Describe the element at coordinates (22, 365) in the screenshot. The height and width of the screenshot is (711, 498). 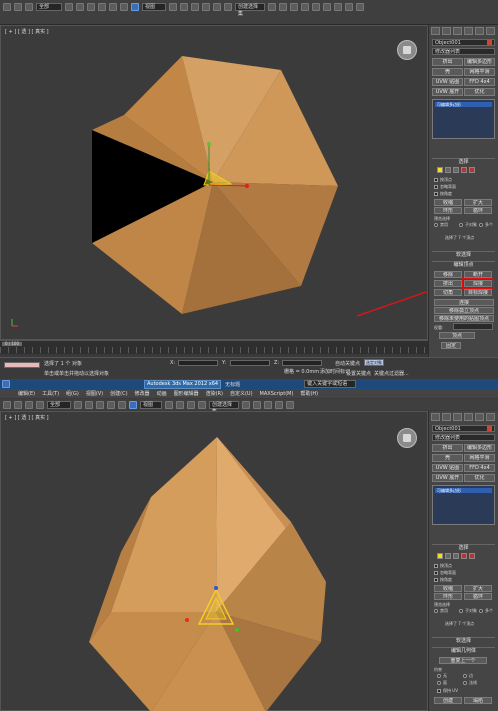
I see `maxscript-listener` at that location.